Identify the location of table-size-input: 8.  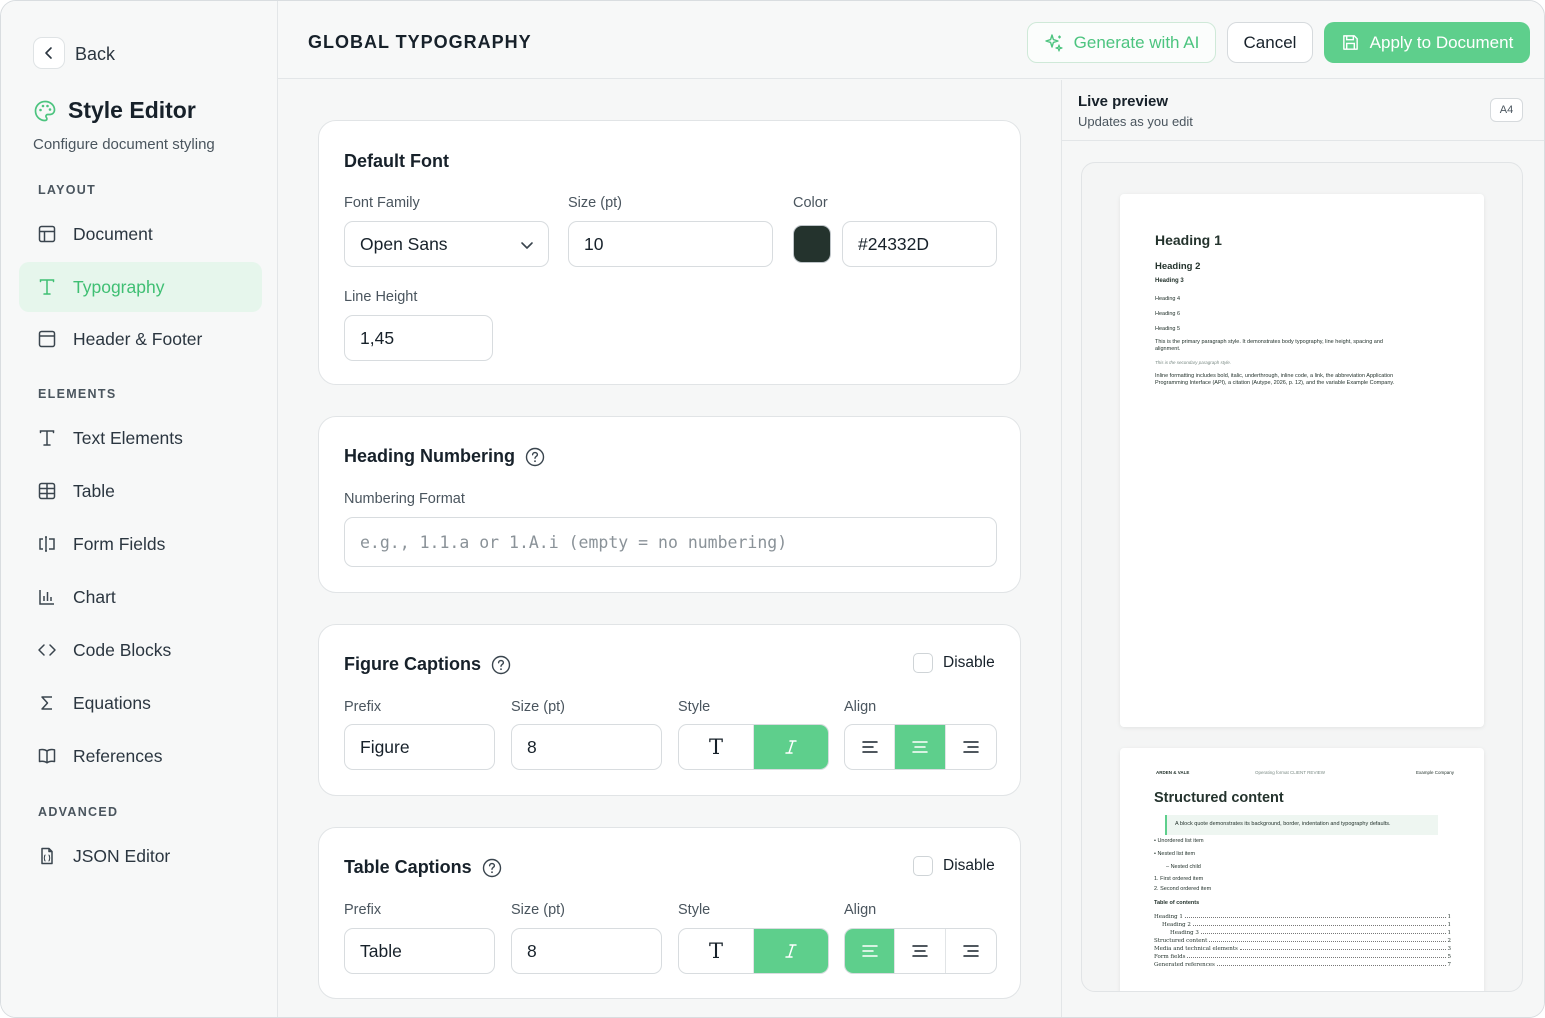
(586, 951).